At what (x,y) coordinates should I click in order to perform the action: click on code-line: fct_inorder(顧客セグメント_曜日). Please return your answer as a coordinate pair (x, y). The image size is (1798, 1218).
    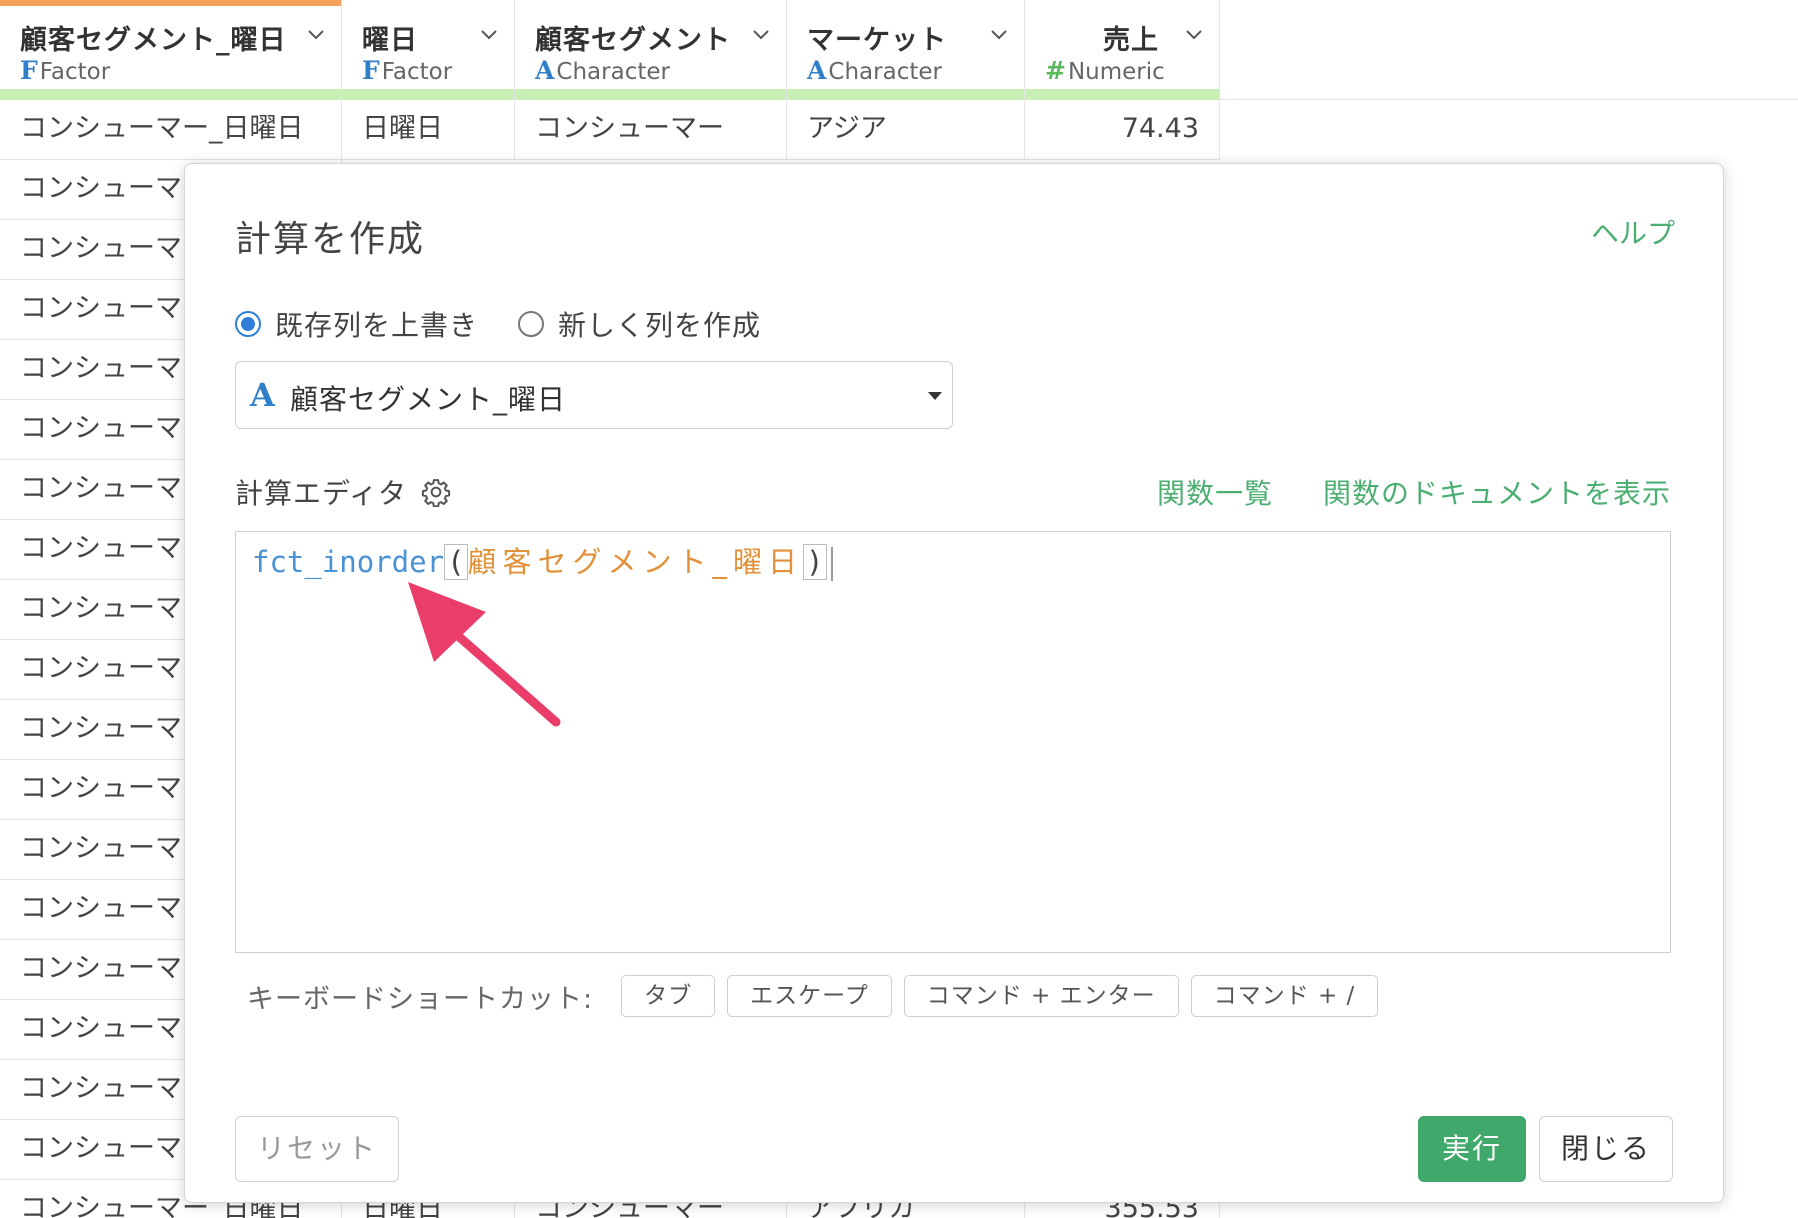
    Looking at the image, I should click on (542, 562).